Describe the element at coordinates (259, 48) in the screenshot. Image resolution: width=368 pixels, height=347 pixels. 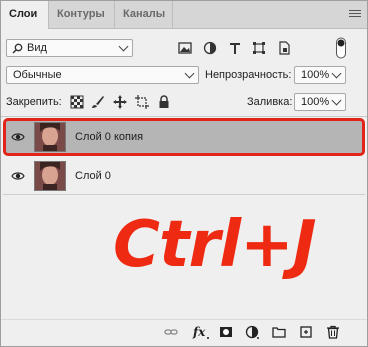
I see `filter-shape-icon` at that location.